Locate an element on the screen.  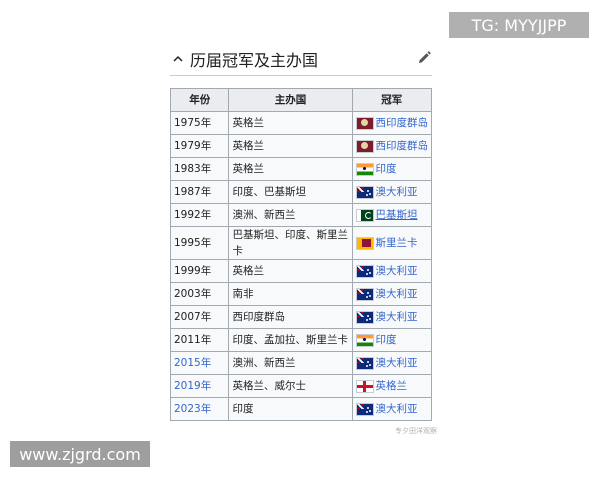
year-text: 2023年 is located at coordinates (192, 409).